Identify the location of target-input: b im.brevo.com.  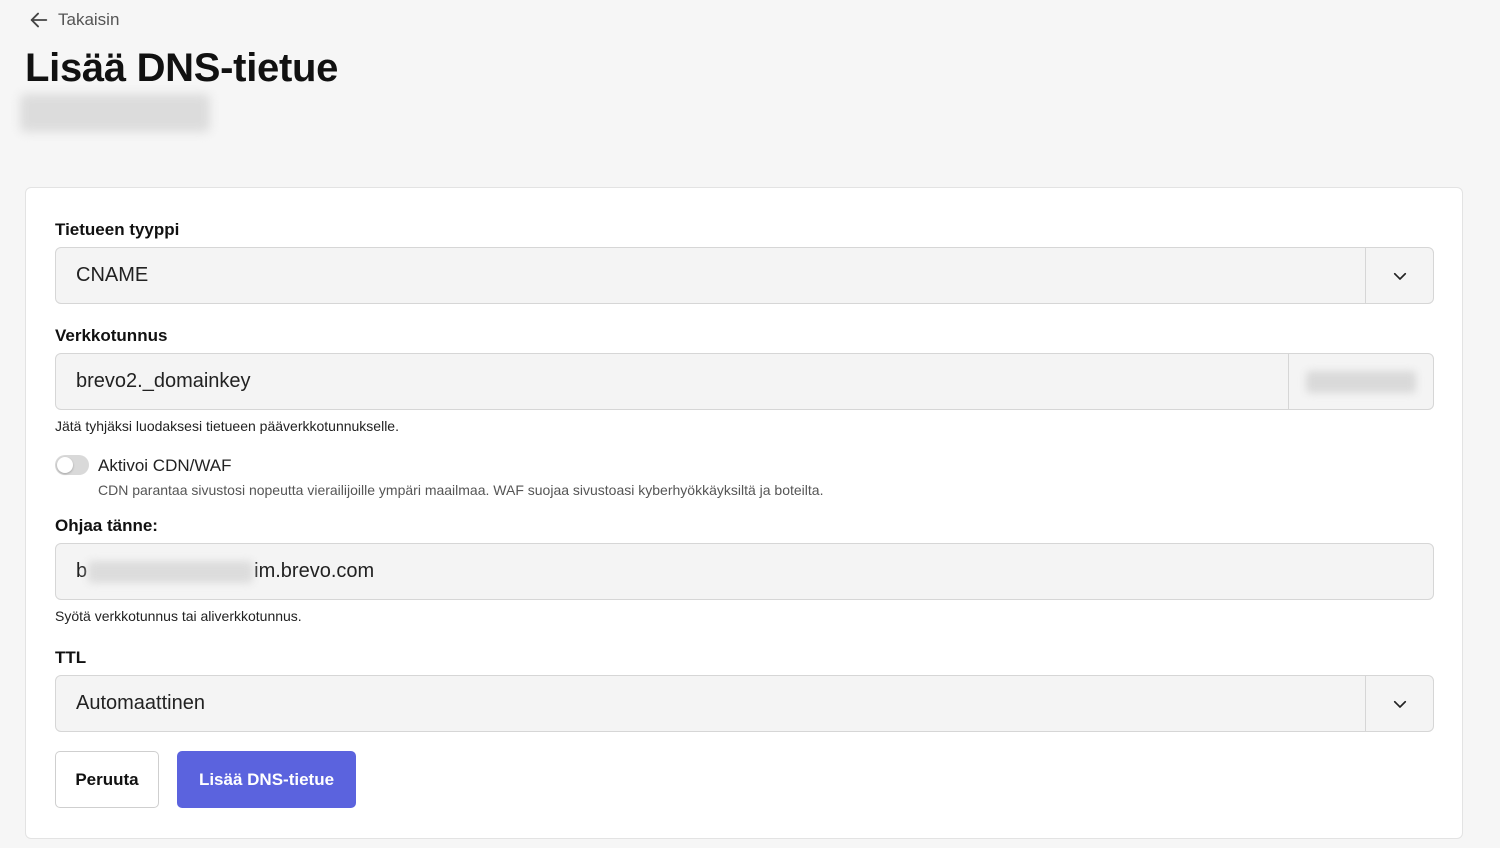
(744, 571).